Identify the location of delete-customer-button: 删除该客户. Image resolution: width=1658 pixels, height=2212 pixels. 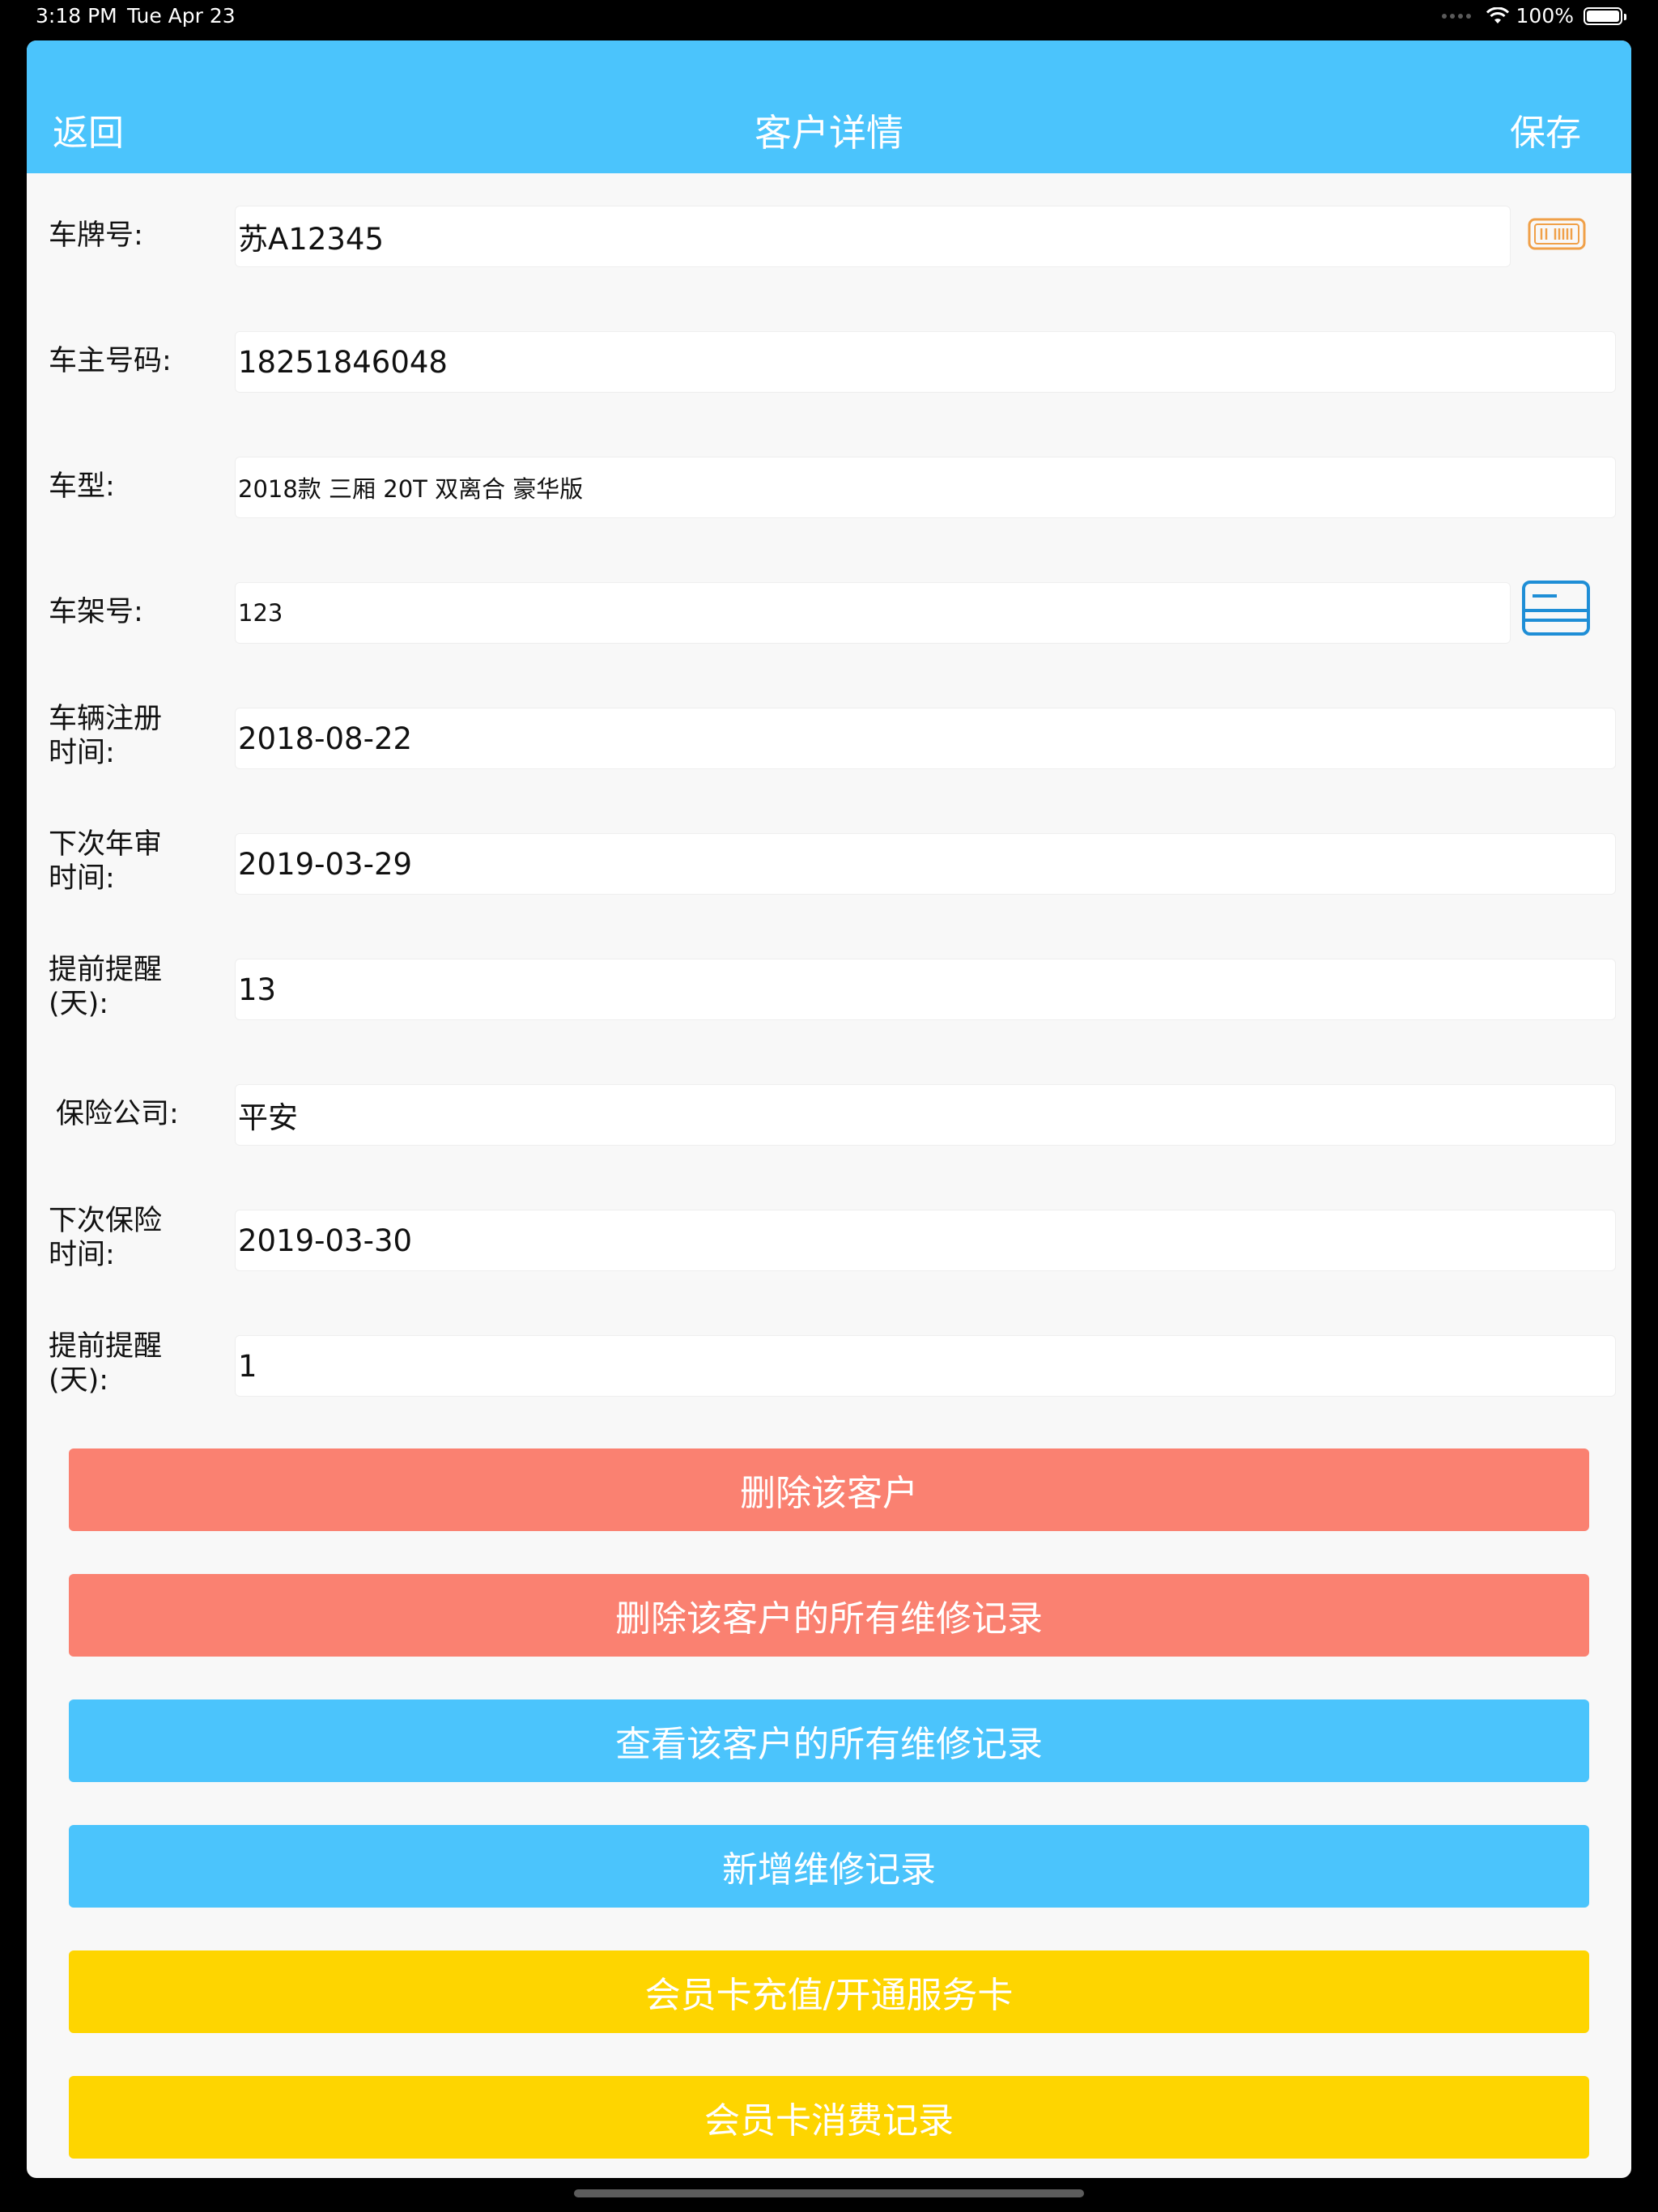
(829, 1490).